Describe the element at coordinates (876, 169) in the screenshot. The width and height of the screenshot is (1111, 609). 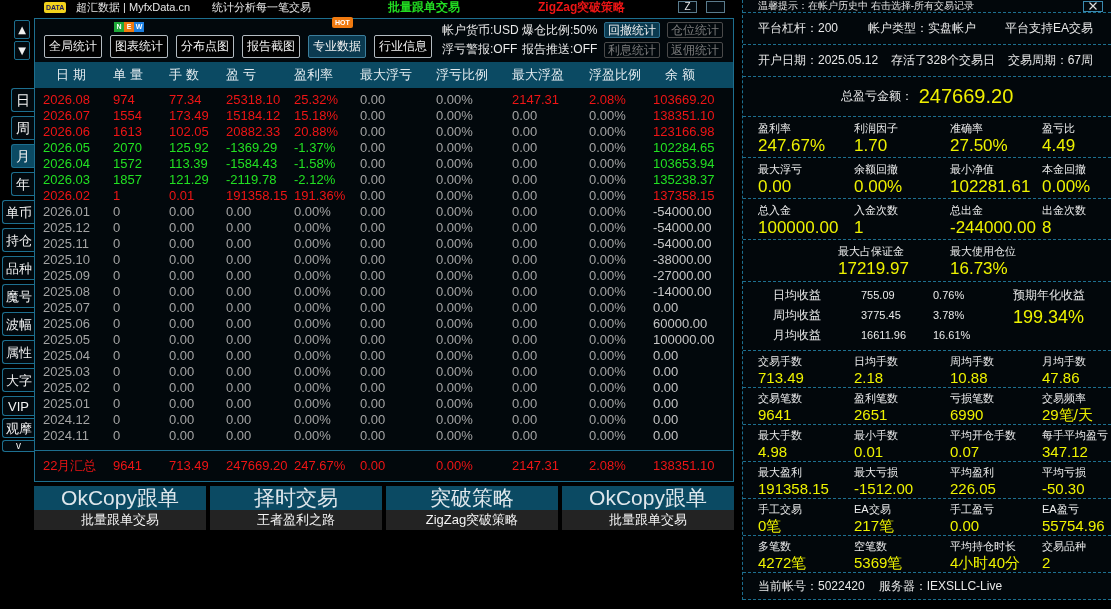
I see `stat-label: 余额回撤` at that location.